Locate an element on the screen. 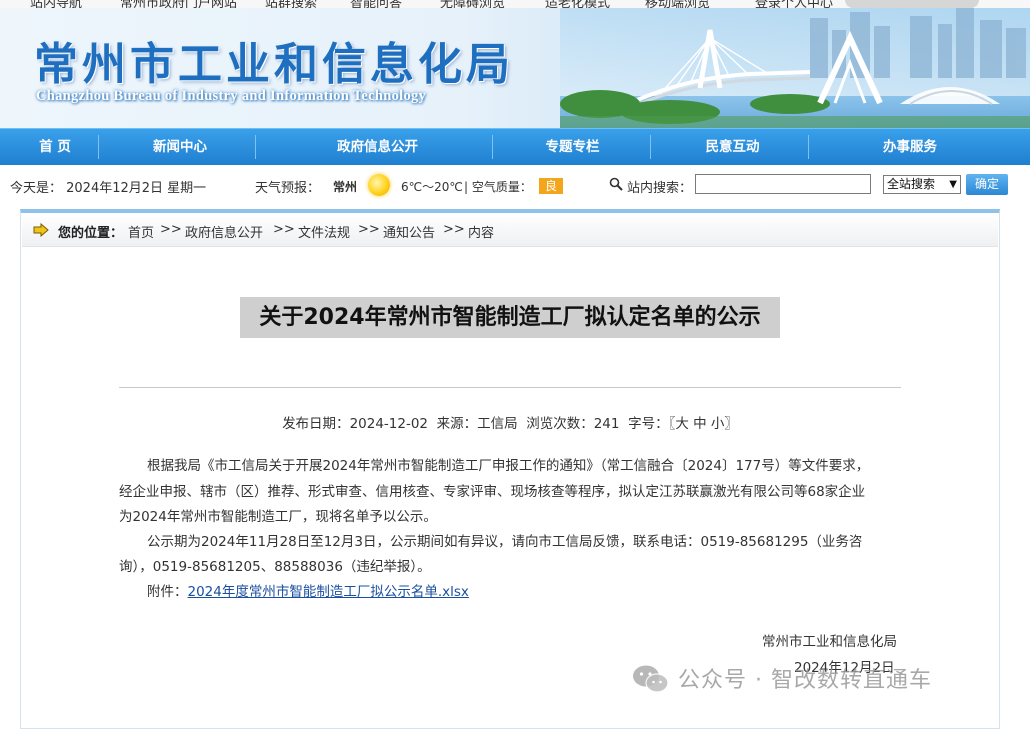  breadcrumb-home: 首页 is located at coordinates (141, 231).